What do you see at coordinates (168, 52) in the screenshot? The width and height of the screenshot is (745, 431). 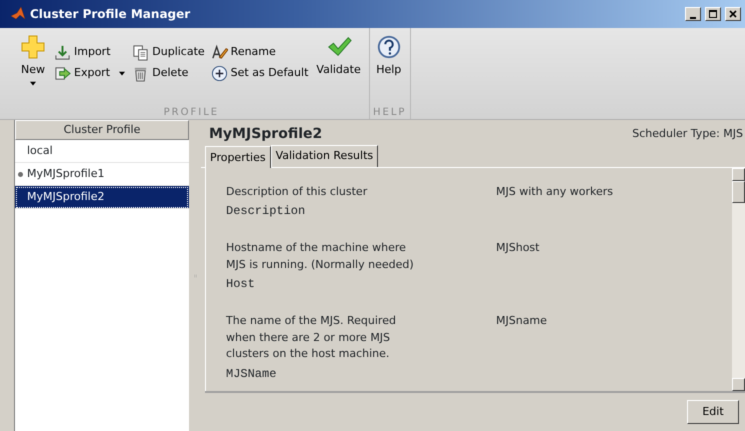 I see `toolbar-button: Duplicate` at bounding box center [168, 52].